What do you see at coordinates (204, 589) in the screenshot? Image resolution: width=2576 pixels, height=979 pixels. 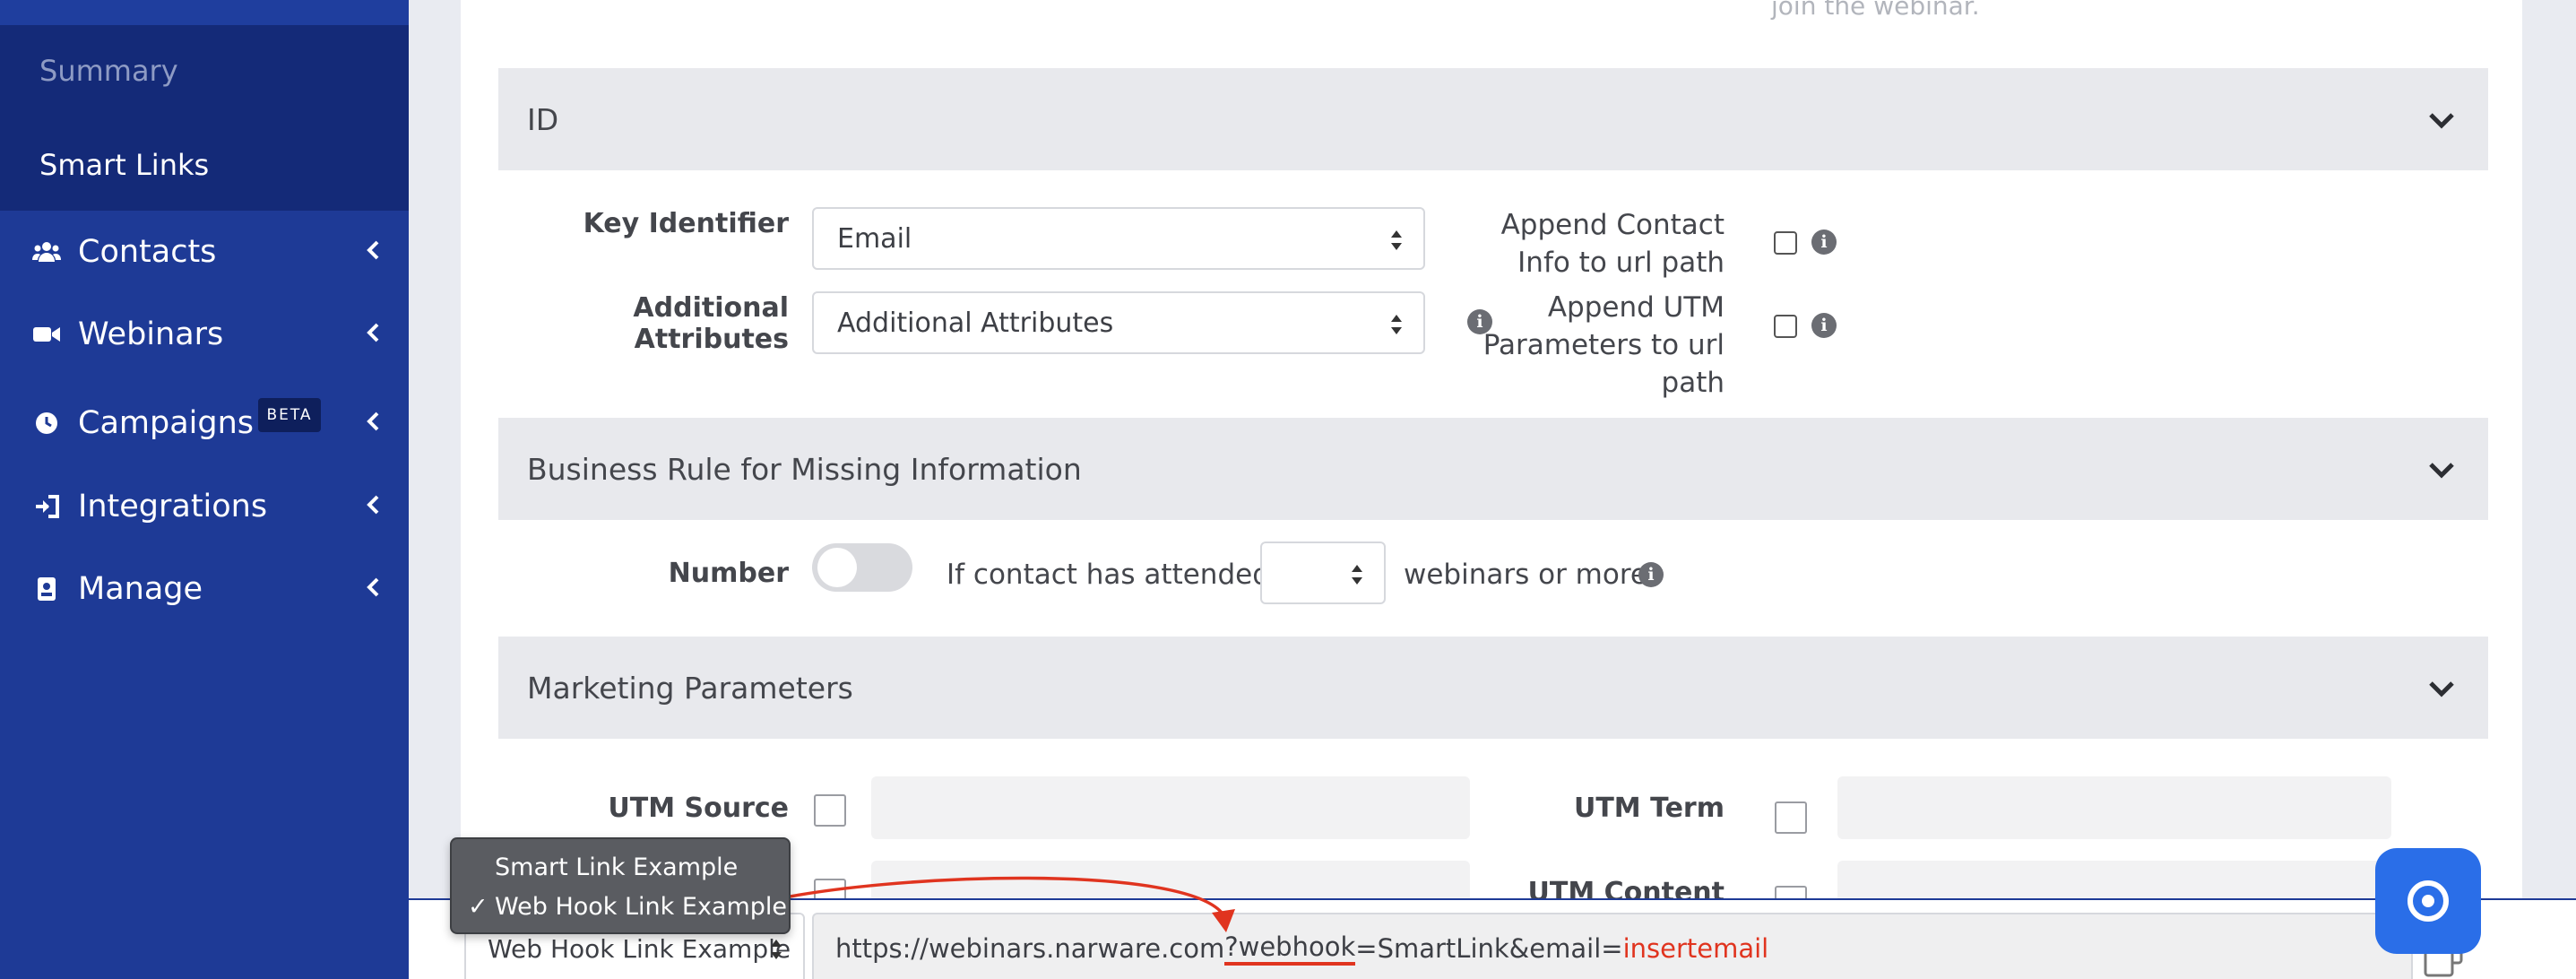 I see `sidebar-item-manage: Manage` at bounding box center [204, 589].